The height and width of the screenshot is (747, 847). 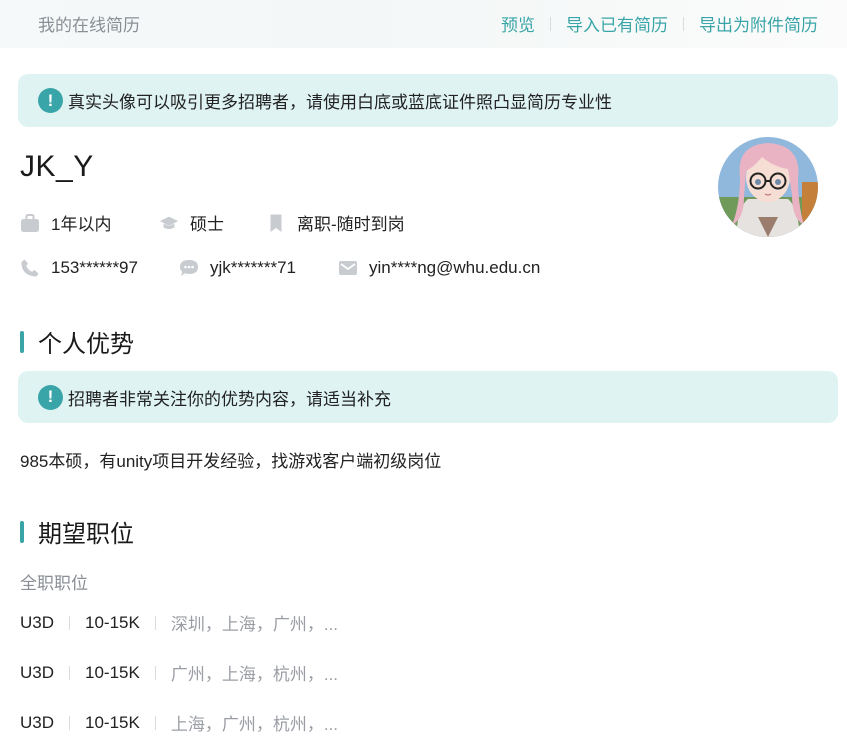 I want to click on phone-value: 153******97, so click(x=94, y=267).